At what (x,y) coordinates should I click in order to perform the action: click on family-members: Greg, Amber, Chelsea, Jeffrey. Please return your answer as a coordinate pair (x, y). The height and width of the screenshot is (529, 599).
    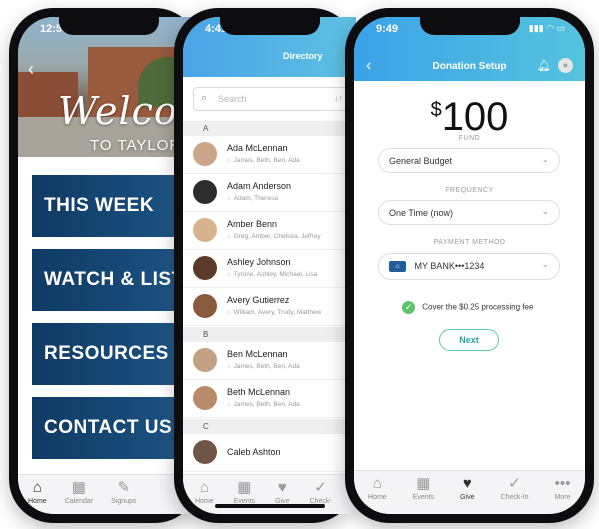
    Looking at the image, I should click on (277, 236).